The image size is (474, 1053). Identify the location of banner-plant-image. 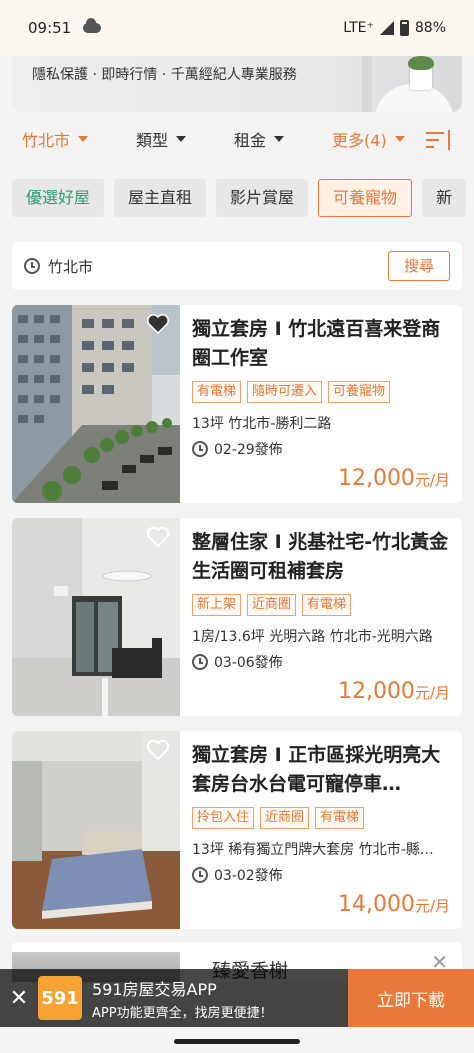
(421, 63).